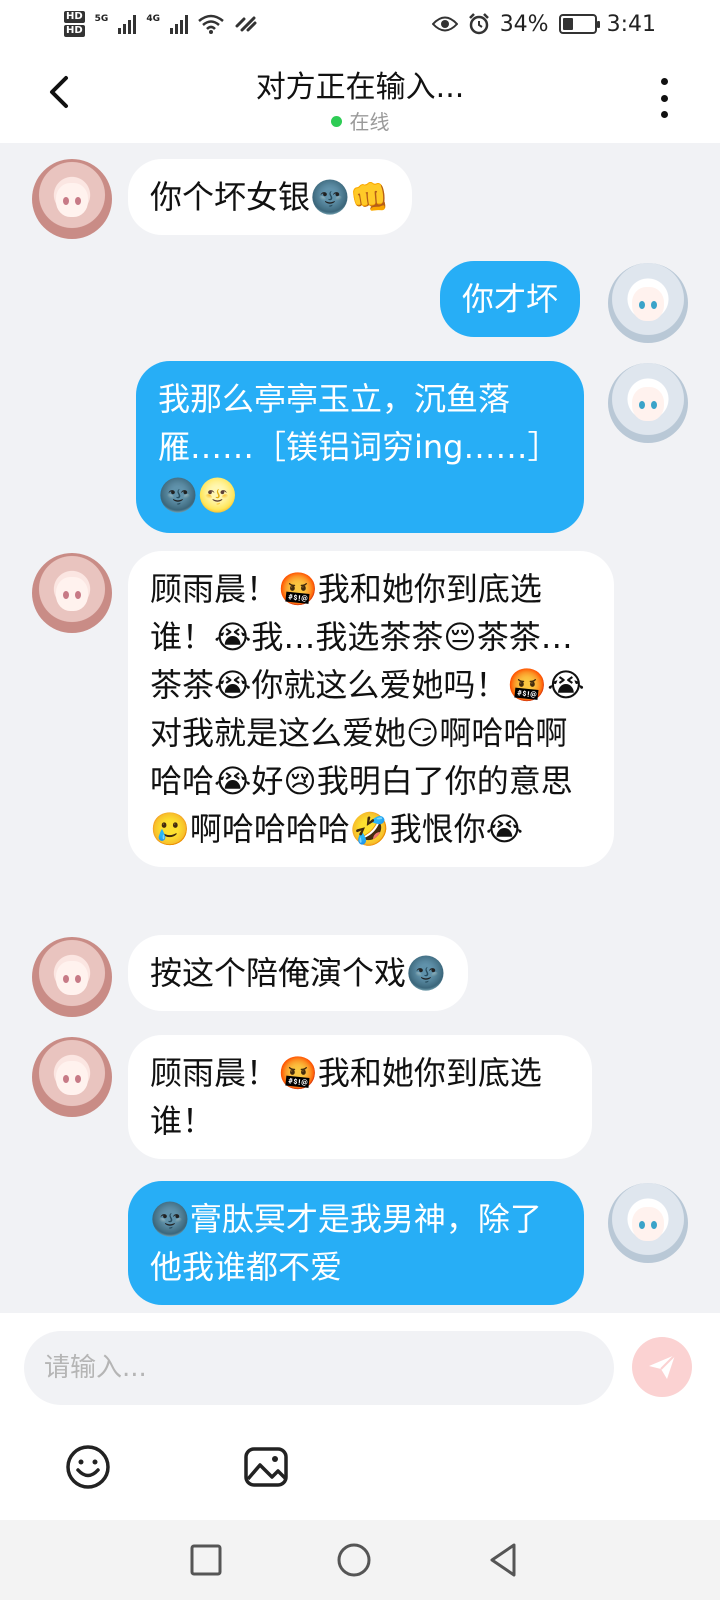 This screenshot has height=1600, width=720. What do you see at coordinates (509, 299) in the screenshot?
I see `outgoing-message: 你才坏` at bounding box center [509, 299].